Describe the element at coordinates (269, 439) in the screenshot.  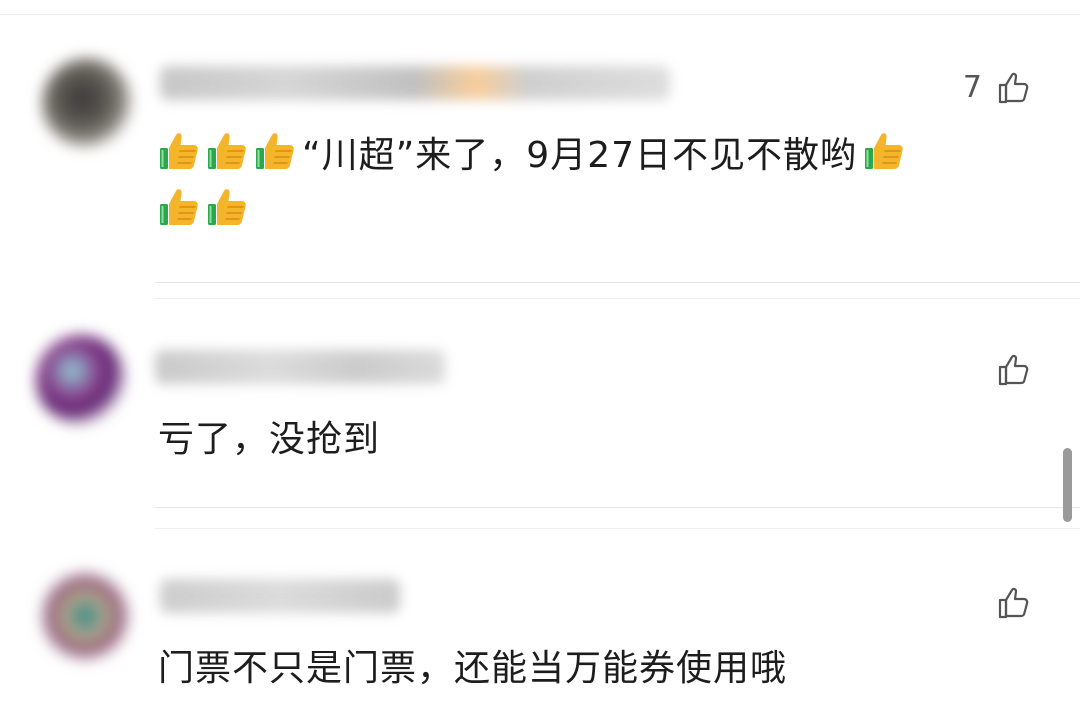
I see `comment-text: 亏了，没抢到` at that location.